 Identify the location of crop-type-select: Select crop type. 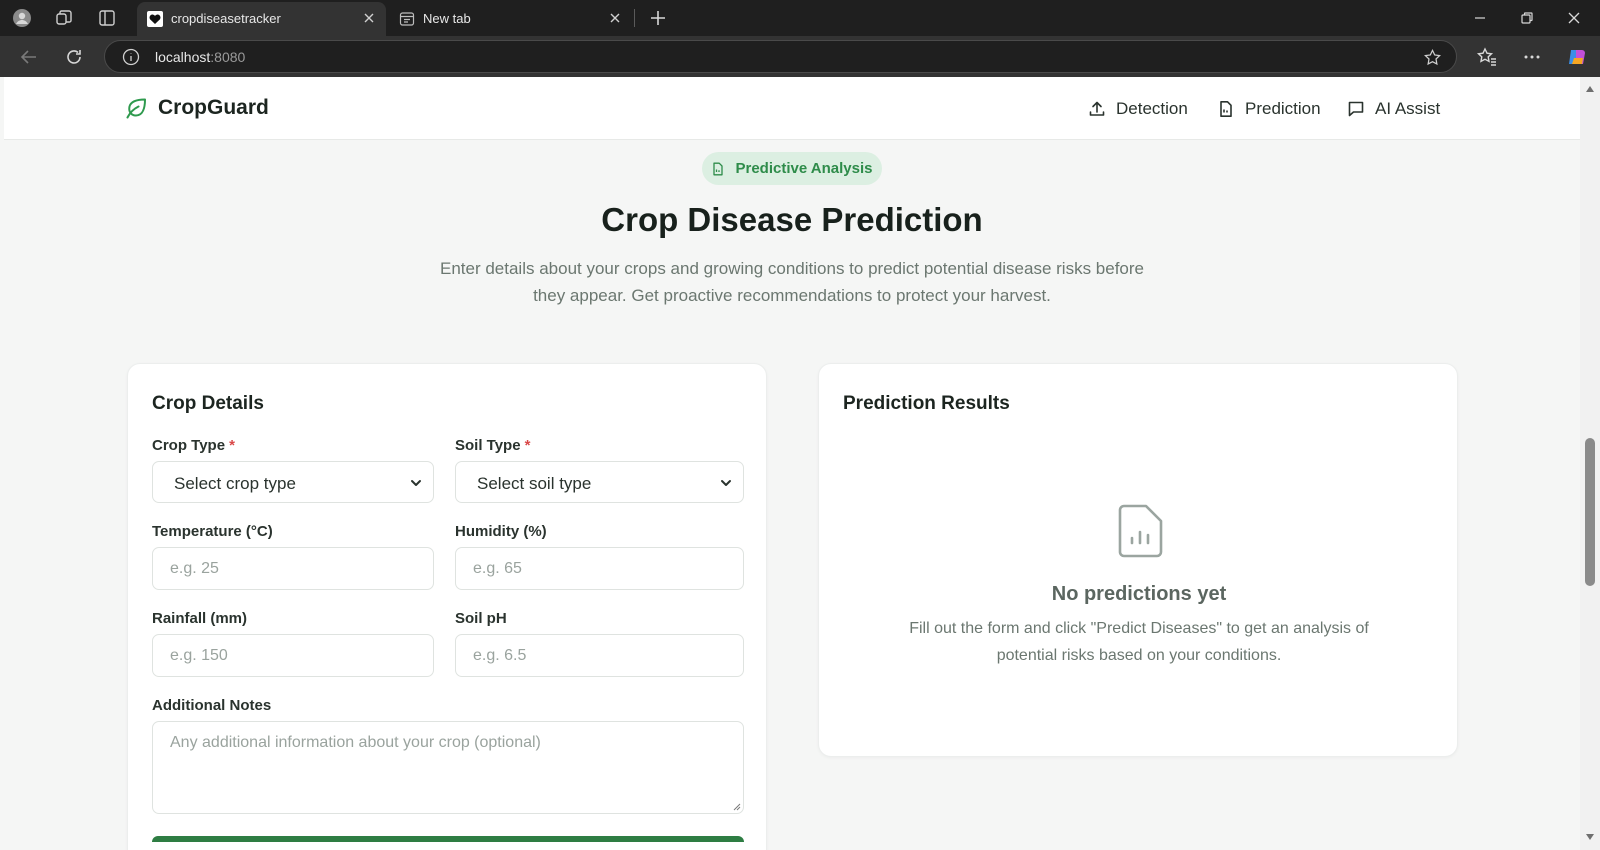
(293, 482).